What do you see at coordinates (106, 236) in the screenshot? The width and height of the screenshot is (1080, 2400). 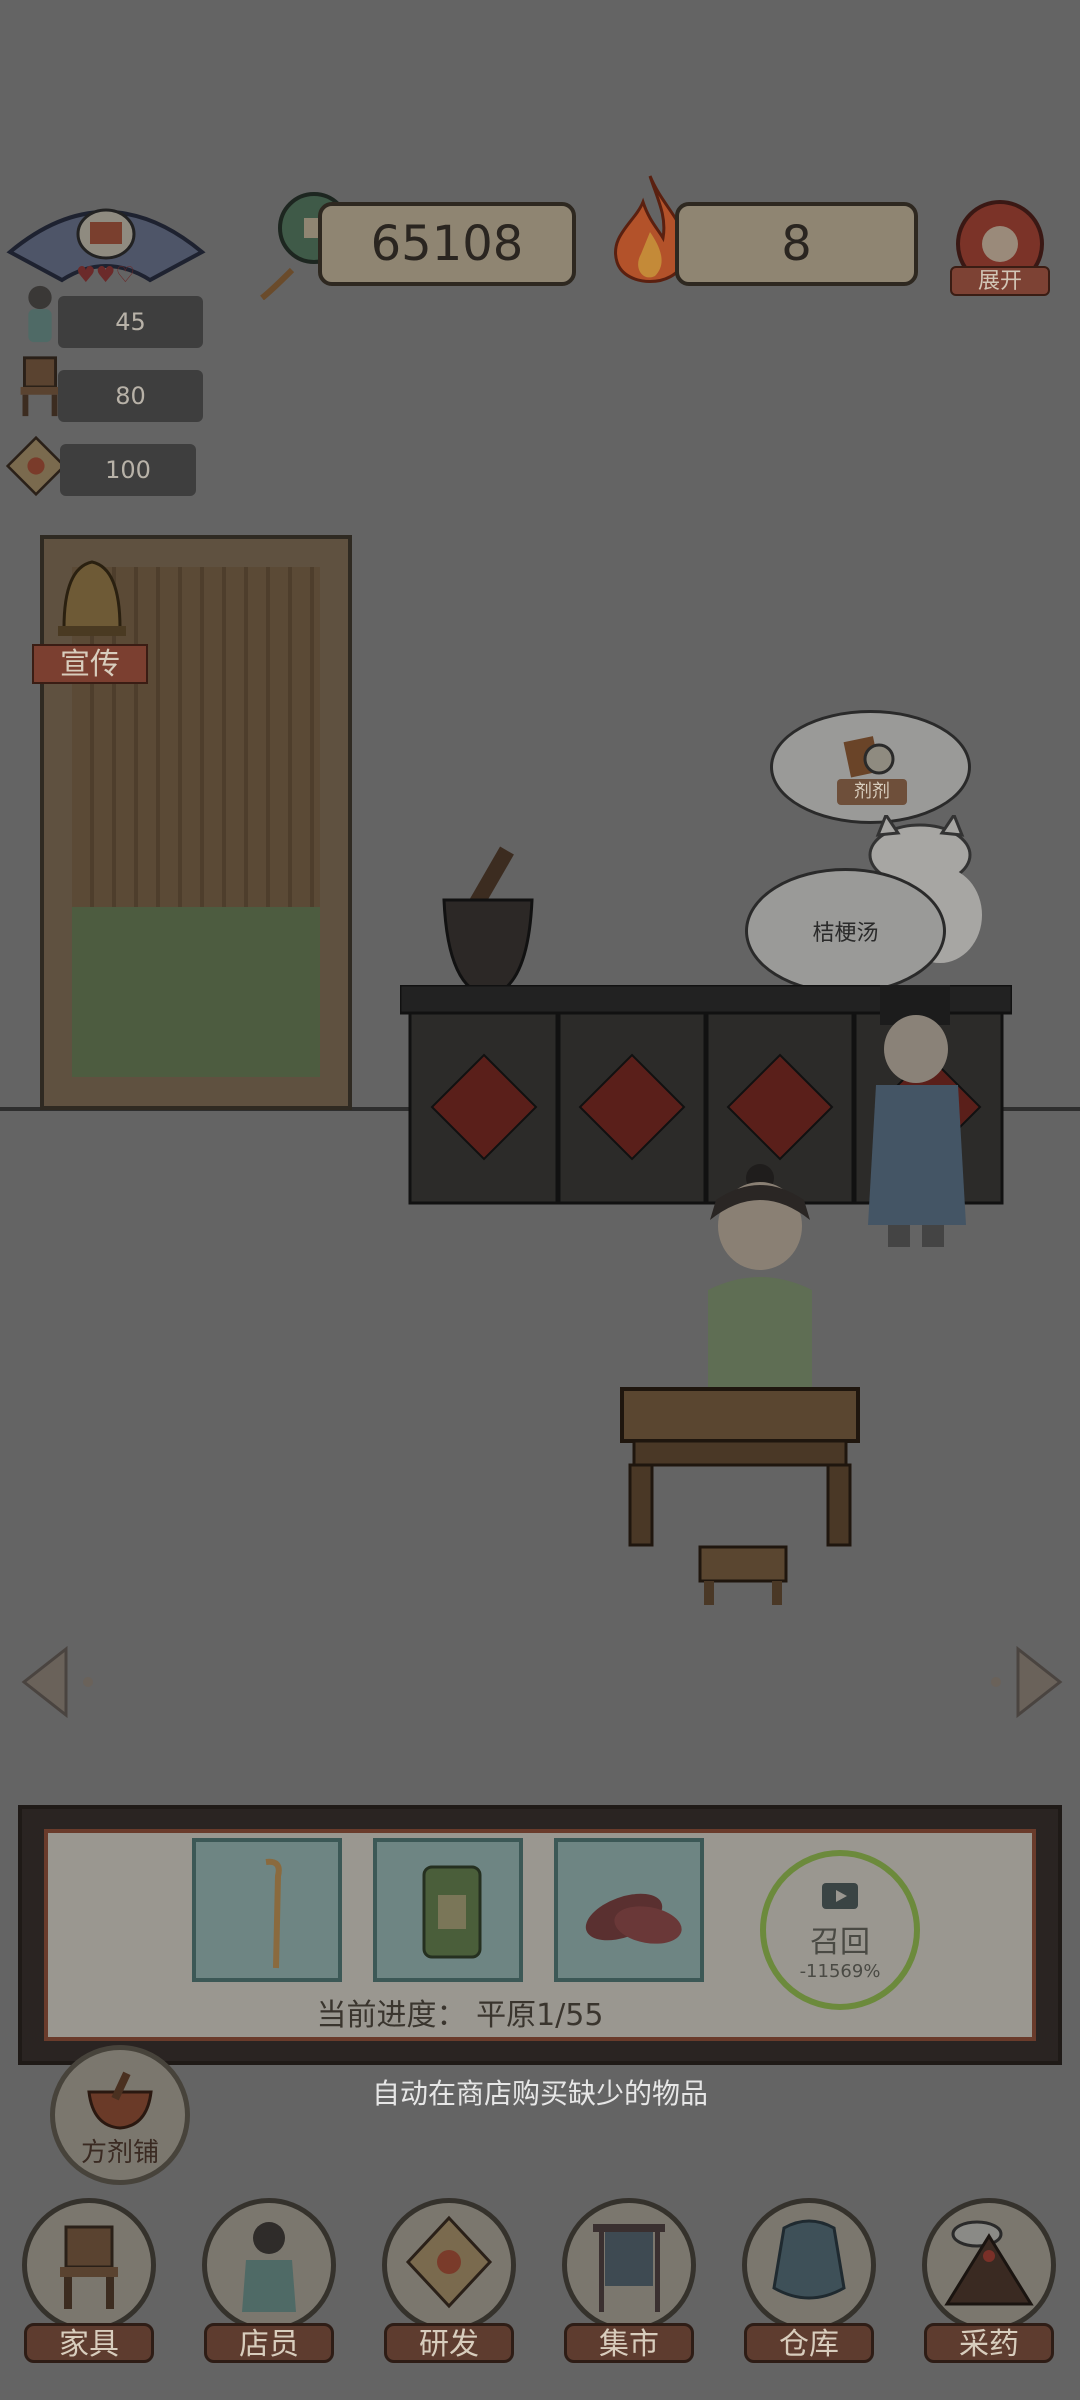 I see `fan-emblem: ♥♥♡` at bounding box center [106, 236].